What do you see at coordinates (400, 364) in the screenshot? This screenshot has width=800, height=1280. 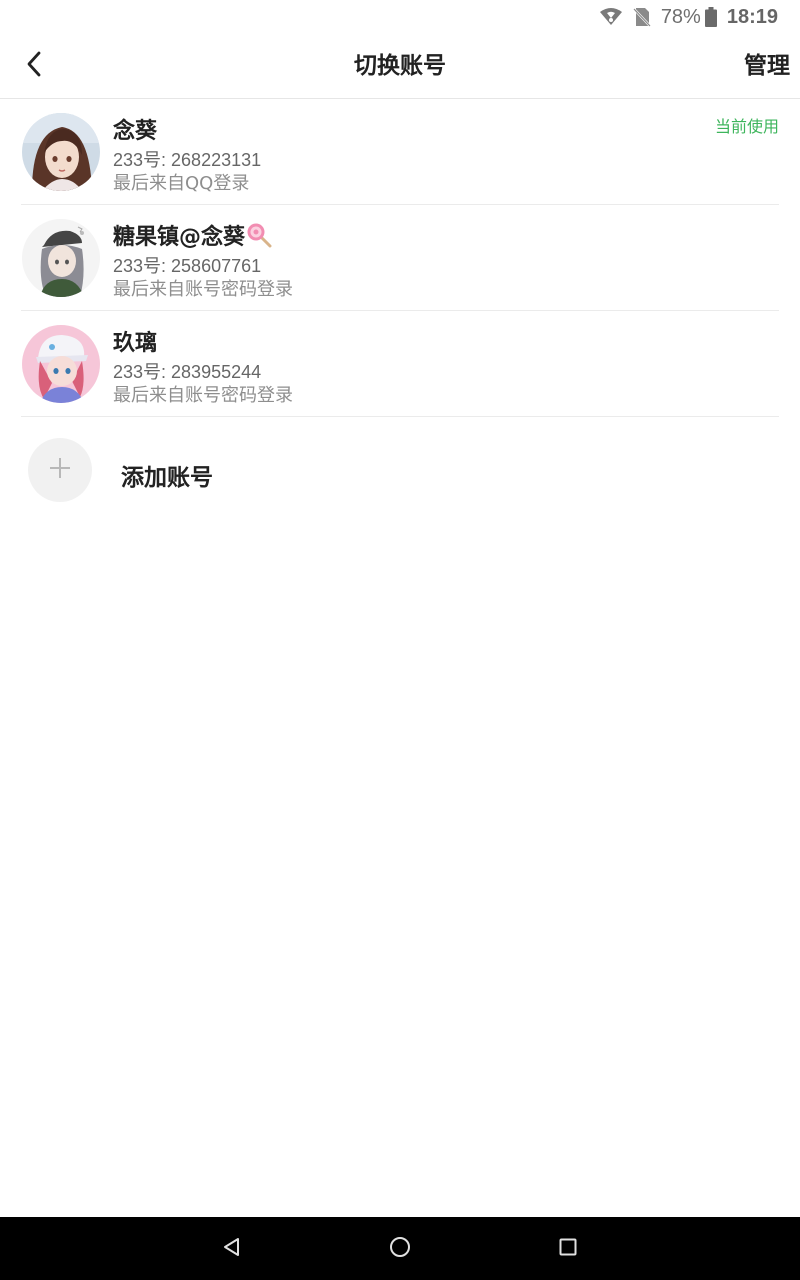 I see `account-item: 玖璃 233号: 283955244 最后来自账号密码登录` at bounding box center [400, 364].